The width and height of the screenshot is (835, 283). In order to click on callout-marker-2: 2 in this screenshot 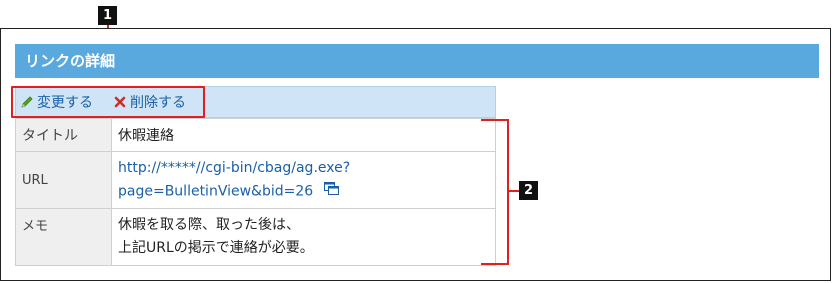, I will do `click(528, 190)`.